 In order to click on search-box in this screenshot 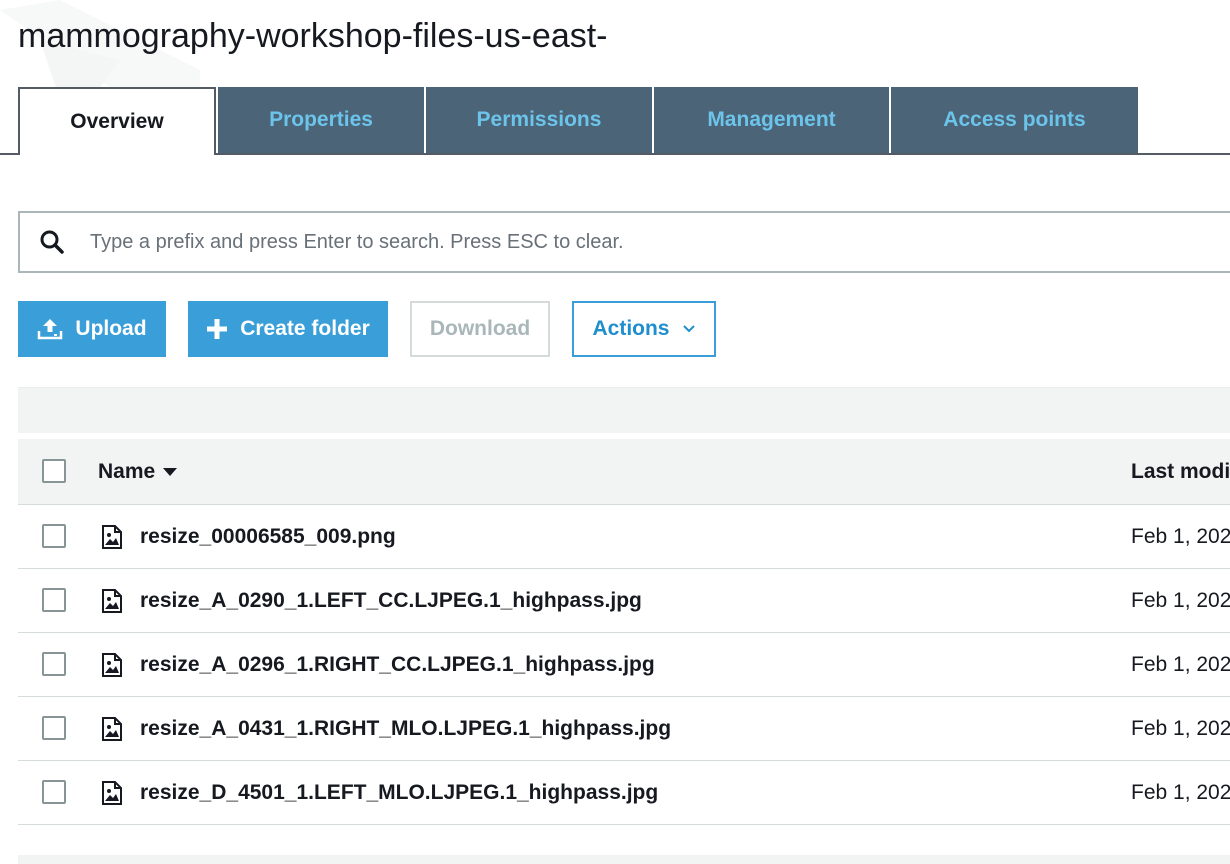, I will do `click(624, 242)`.